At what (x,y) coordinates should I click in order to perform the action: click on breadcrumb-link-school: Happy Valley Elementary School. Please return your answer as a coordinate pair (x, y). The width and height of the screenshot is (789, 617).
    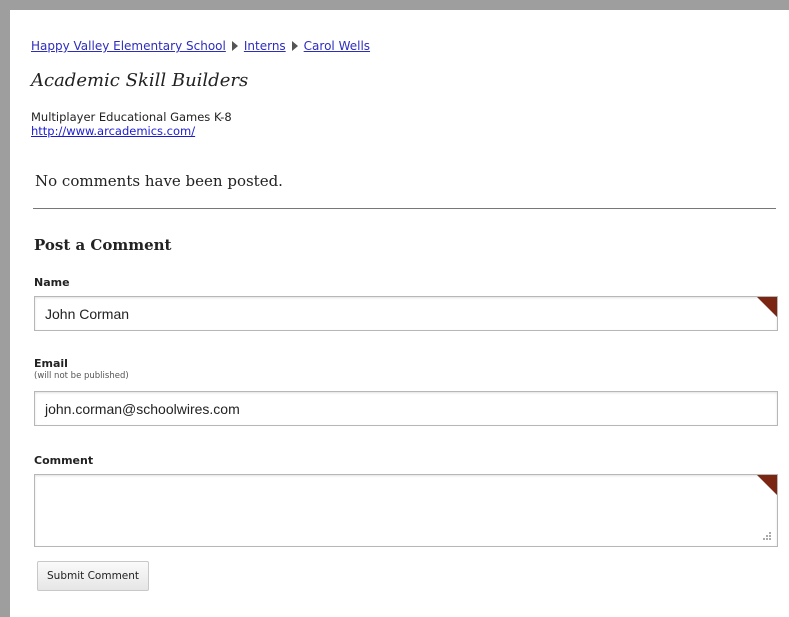
    Looking at the image, I should click on (128, 46).